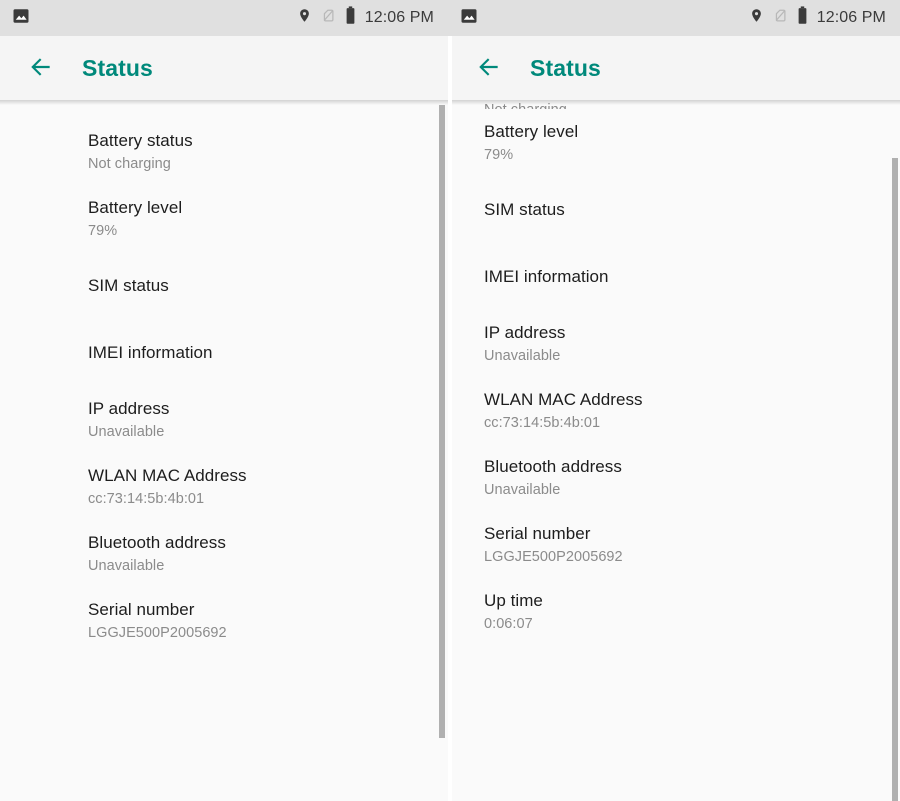 Image resolution: width=900 pixels, height=801 pixels. I want to click on app-bar-right: Status, so click(674, 70).